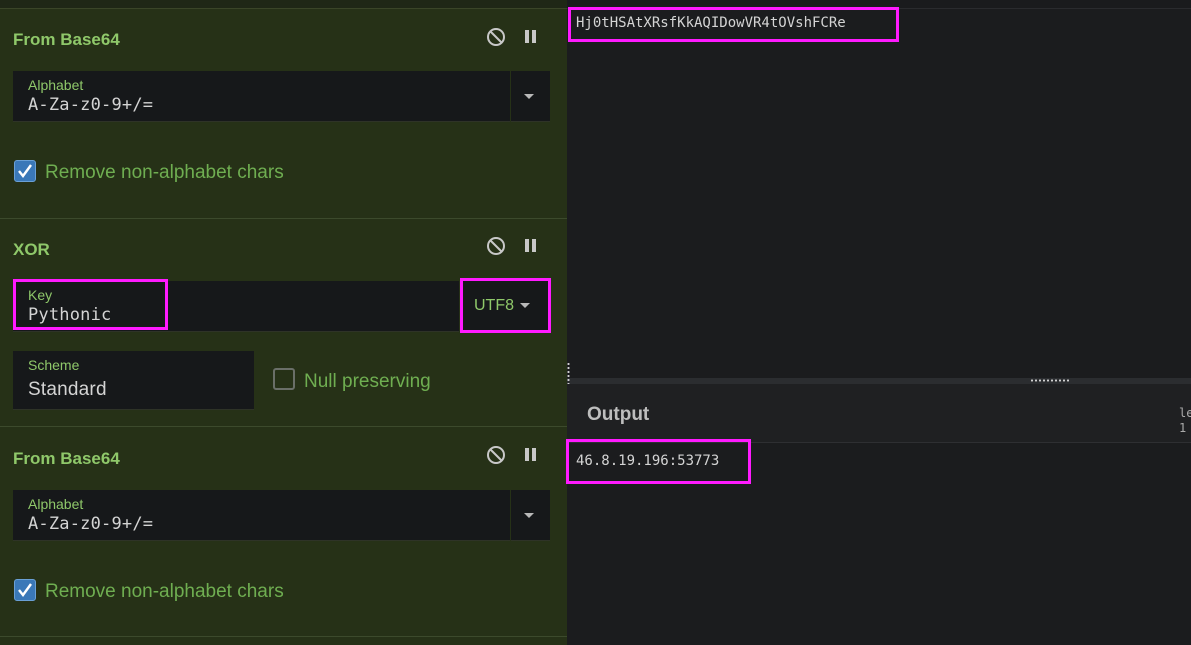  What do you see at coordinates (711, 23) in the screenshot?
I see `input-text: Hj0tHSAtXRsfKkAQIDowVR4tOVshFCRe` at bounding box center [711, 23].